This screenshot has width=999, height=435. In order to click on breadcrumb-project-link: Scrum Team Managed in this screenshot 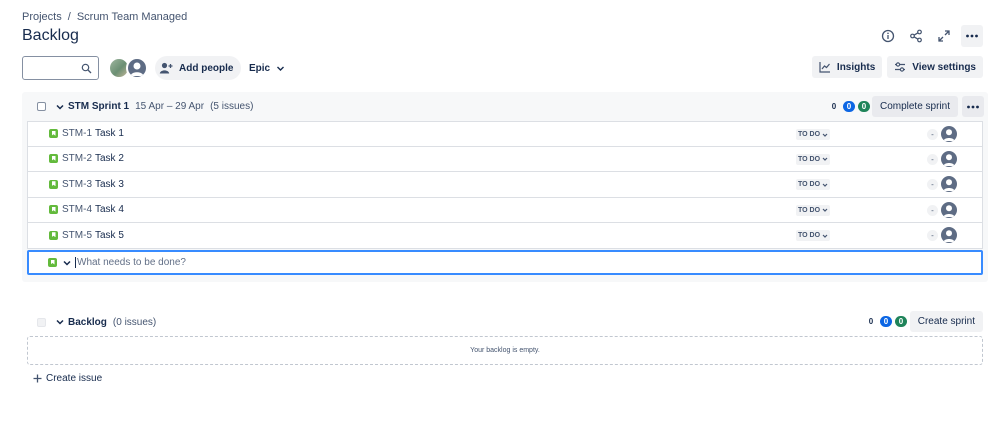, I will do `click(132, 17)`.